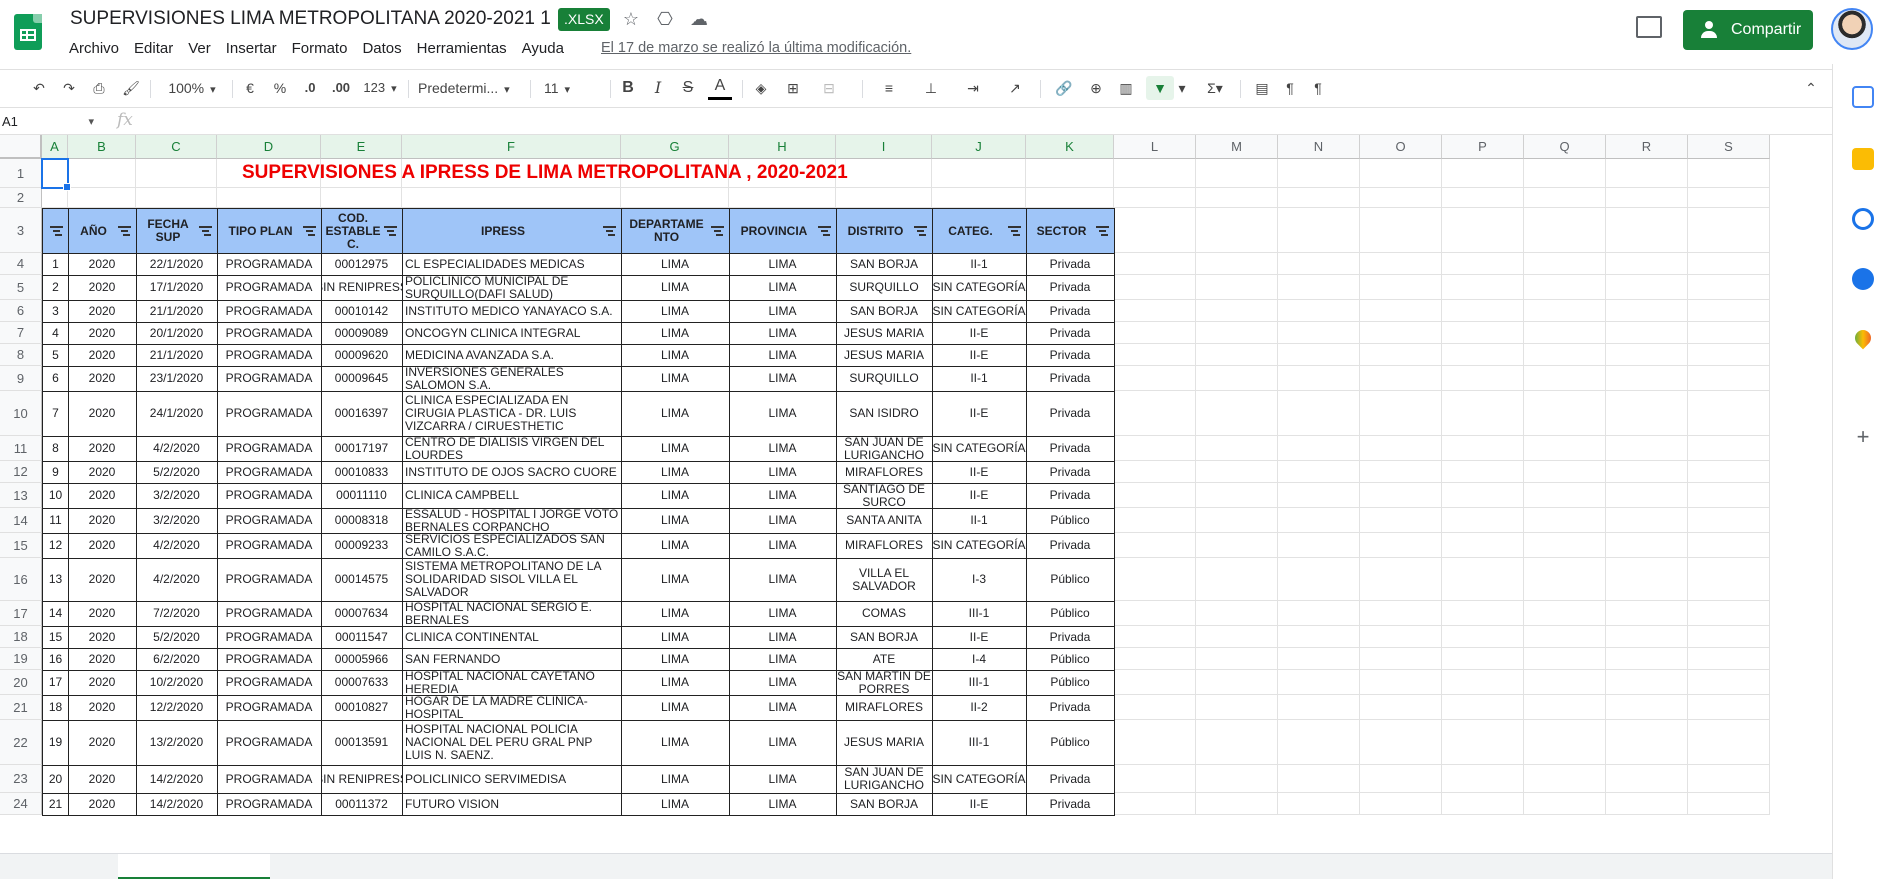  What do you see at coordinates (177, 708) in the screenshot?
I see `table-cell: 12/2/2020` at bounding box center [177, 708].